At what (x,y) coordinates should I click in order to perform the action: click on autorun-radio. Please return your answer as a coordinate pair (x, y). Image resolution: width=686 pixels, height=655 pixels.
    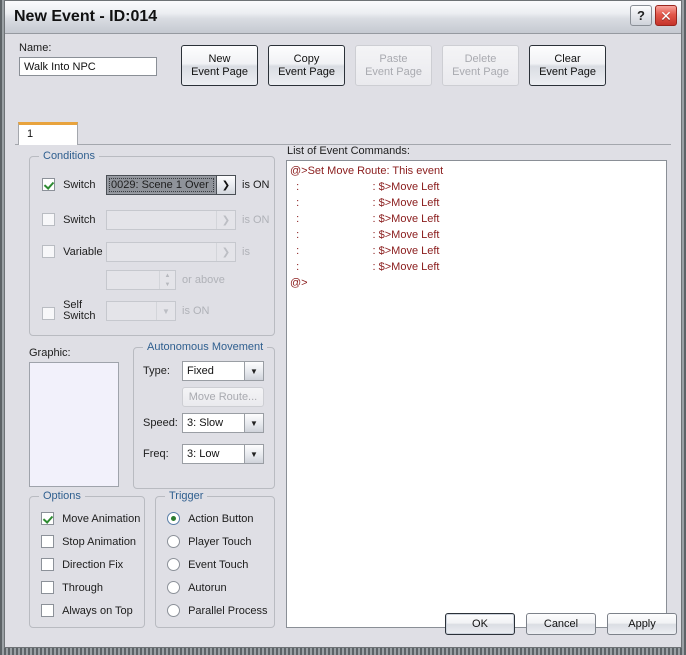
    Looking at the image, I should click on (173, 587).